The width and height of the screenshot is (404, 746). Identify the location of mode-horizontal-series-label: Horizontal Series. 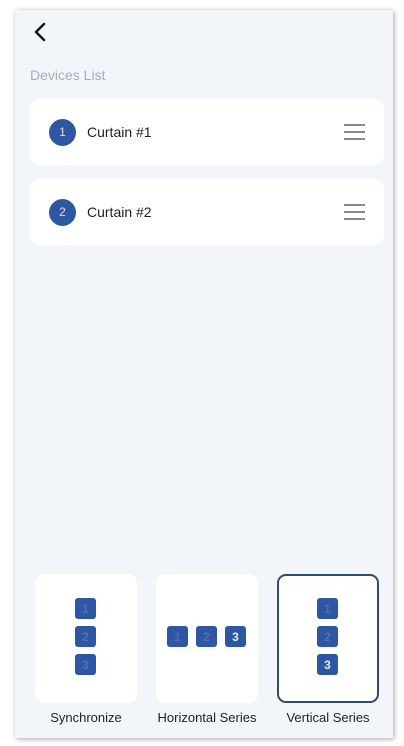
(207, 717).